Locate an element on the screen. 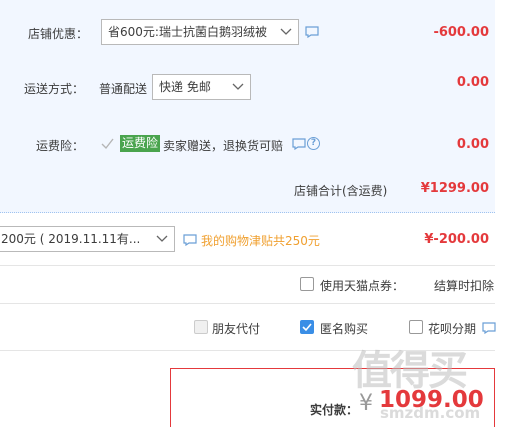  friend-pay-label: 朋友代付 is located at coordinates (236, 329).